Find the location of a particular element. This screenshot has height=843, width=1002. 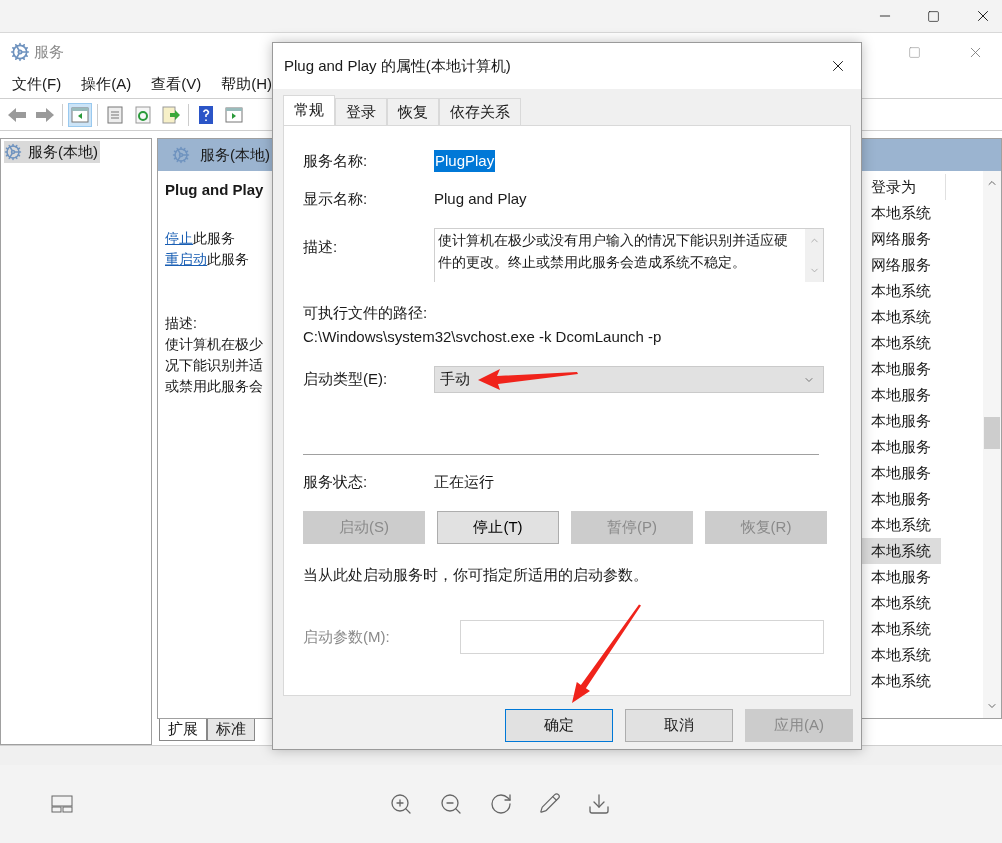

service-name: Plug and Play is located at coordinates (215, 190).